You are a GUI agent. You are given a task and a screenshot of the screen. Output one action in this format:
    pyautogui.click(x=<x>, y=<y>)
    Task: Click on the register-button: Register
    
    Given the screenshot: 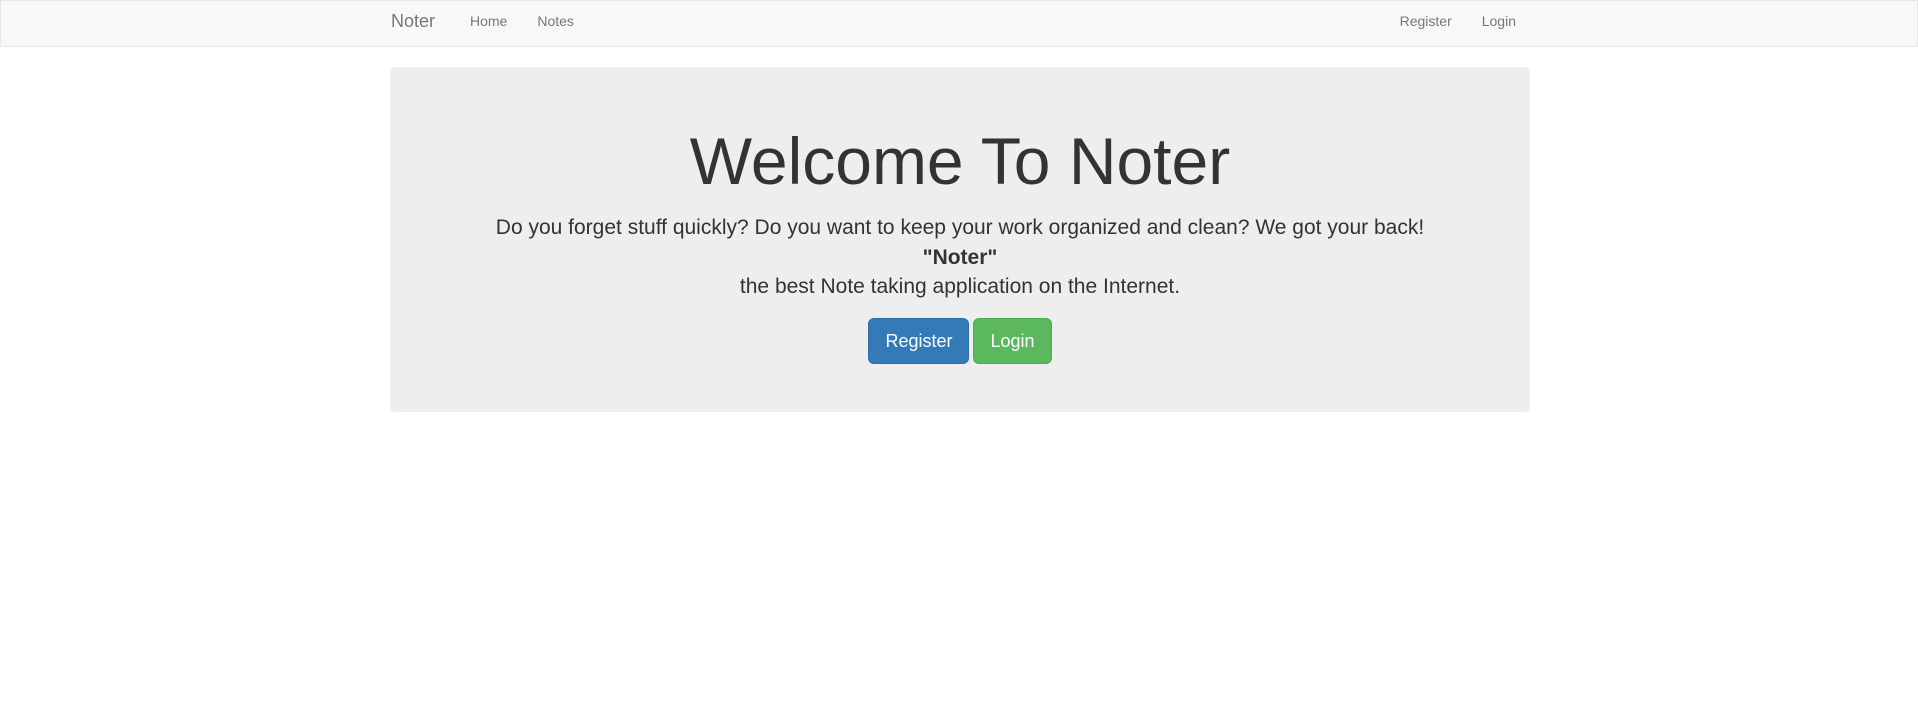 What is the action you would take?
    pyautogui.click(x=919, y=341)
    